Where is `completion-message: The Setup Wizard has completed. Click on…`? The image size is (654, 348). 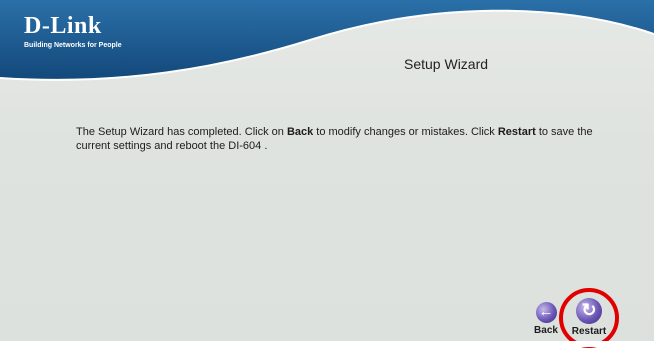
completion-message: The Setup Wizard has completed. Click on… is located at coordinates (336, 139).